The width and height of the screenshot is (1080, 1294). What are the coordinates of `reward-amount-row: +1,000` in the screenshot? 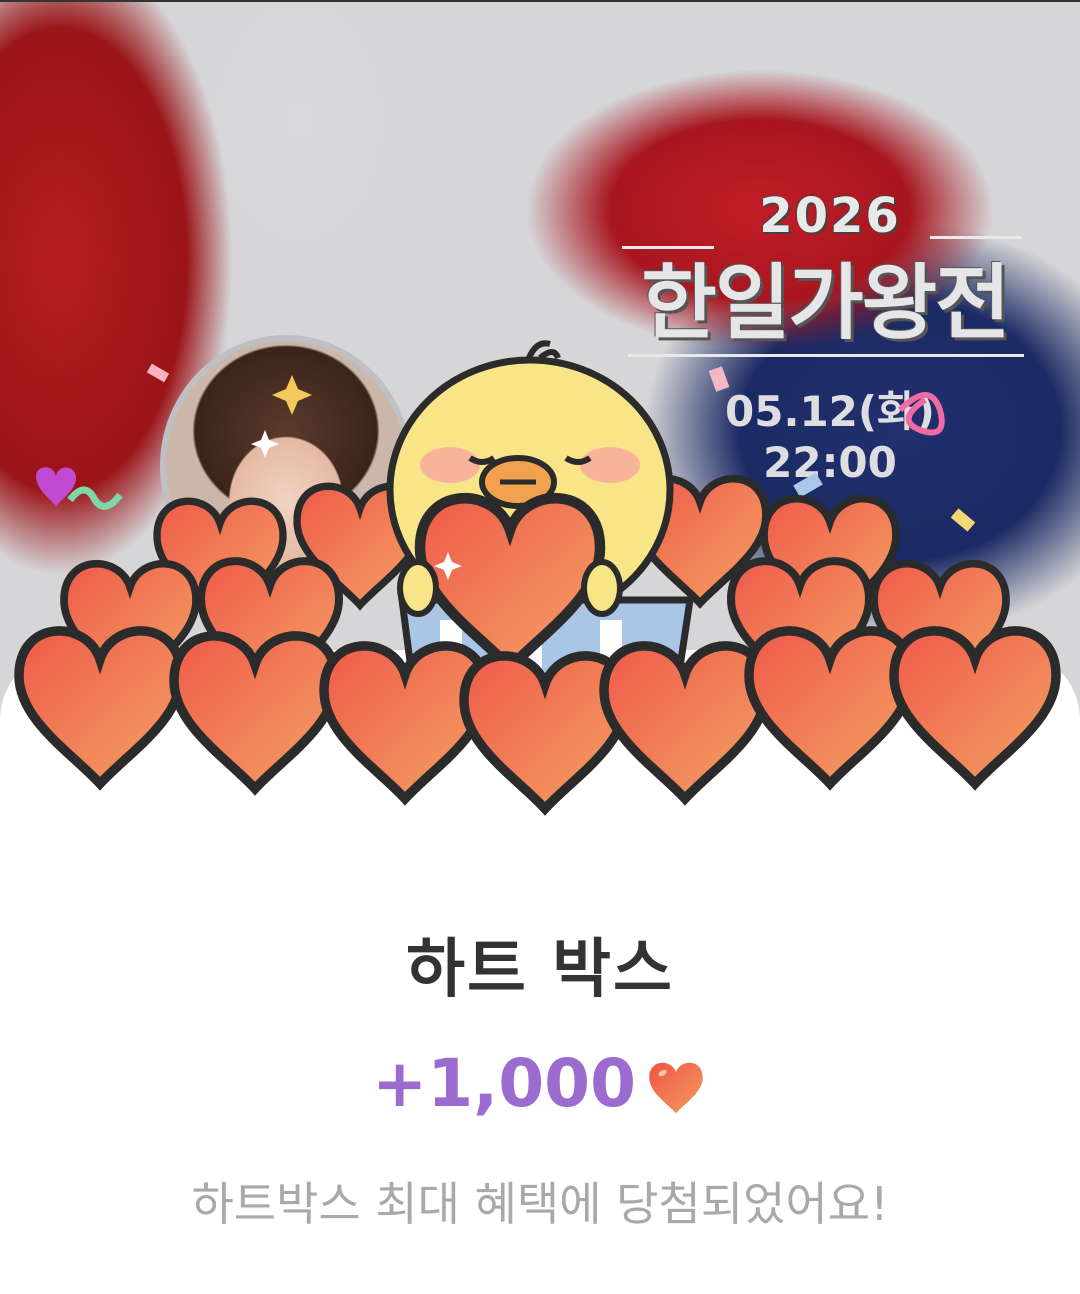 It's located at (540, 1083).